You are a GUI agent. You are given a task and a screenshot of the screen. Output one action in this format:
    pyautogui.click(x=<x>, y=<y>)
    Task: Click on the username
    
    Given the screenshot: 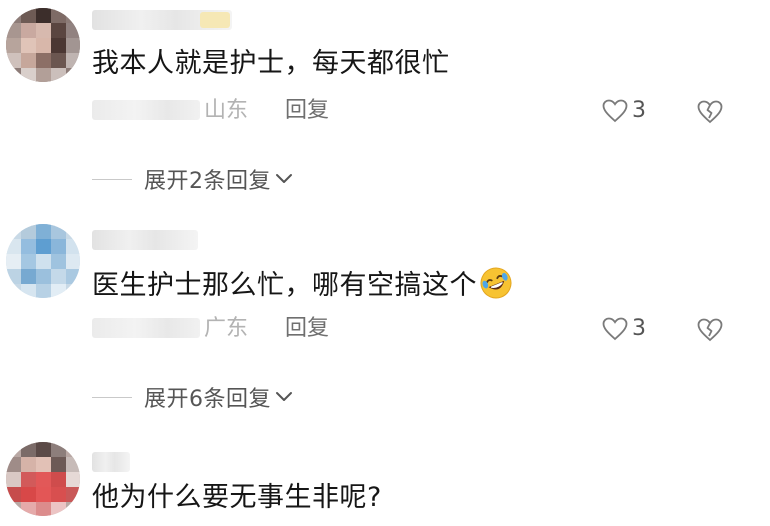 What is the action you would take?
    pyautogui.click(x=111, y=462)
    